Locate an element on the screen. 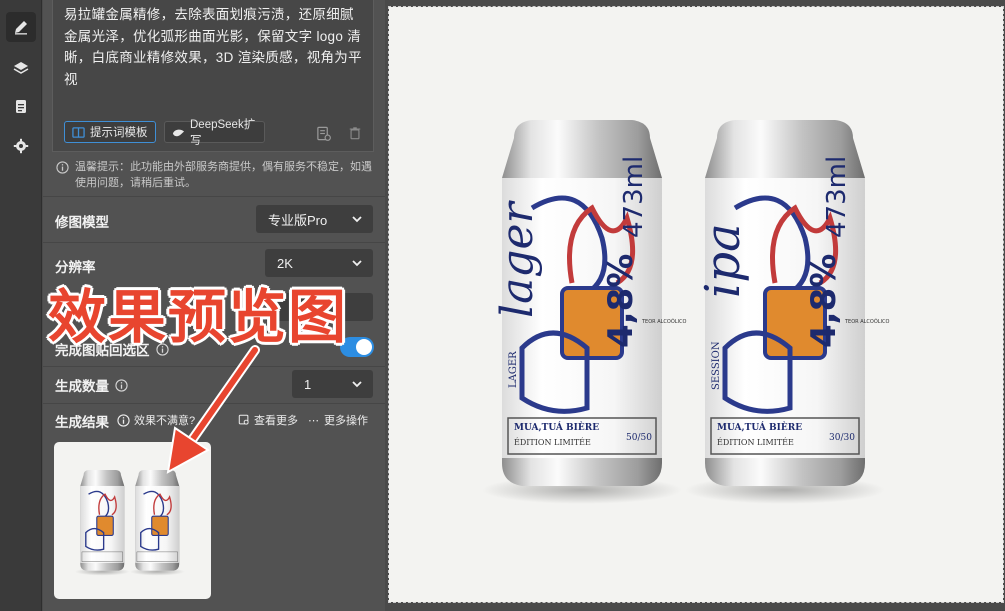  service-tip: 温馨提示：此功能由外部服务商提供，偶有服务不稳定，如遇使用问题，请稍后重试。 is located at coordinates (215, 175).